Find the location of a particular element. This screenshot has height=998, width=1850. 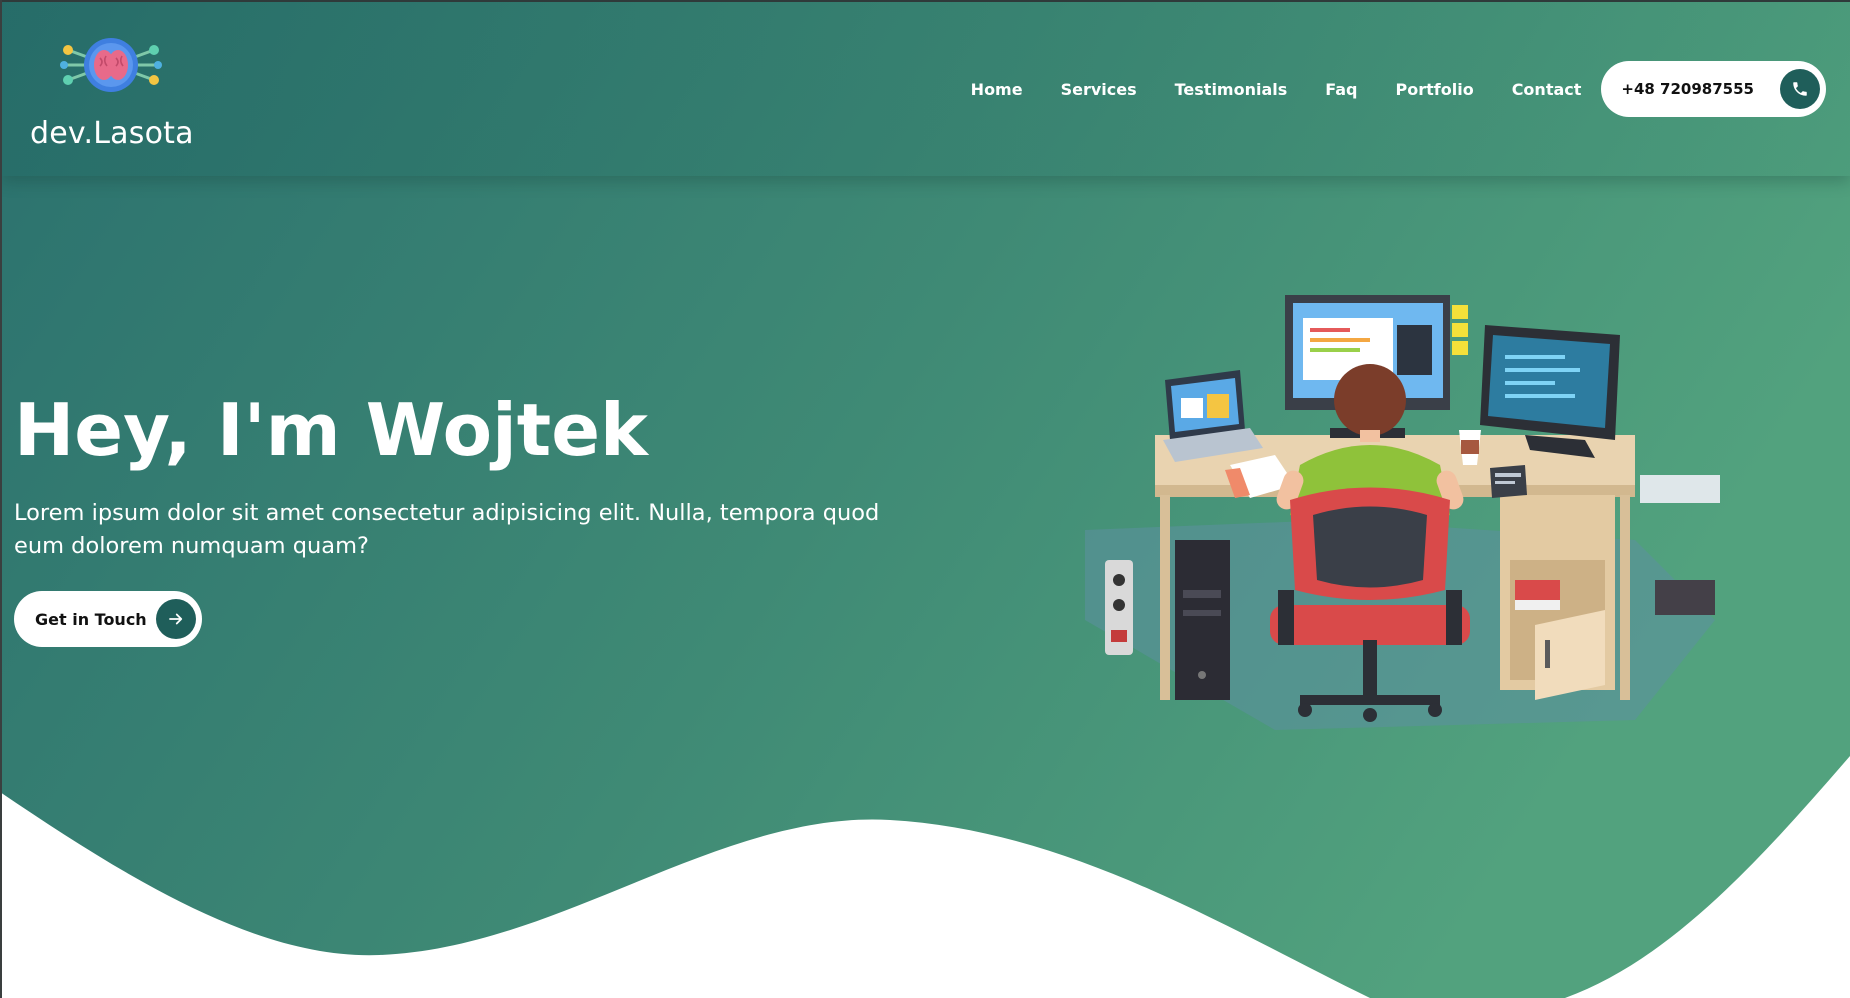

brand-logo: dev.Lasota is located at coordinates (120, 95).